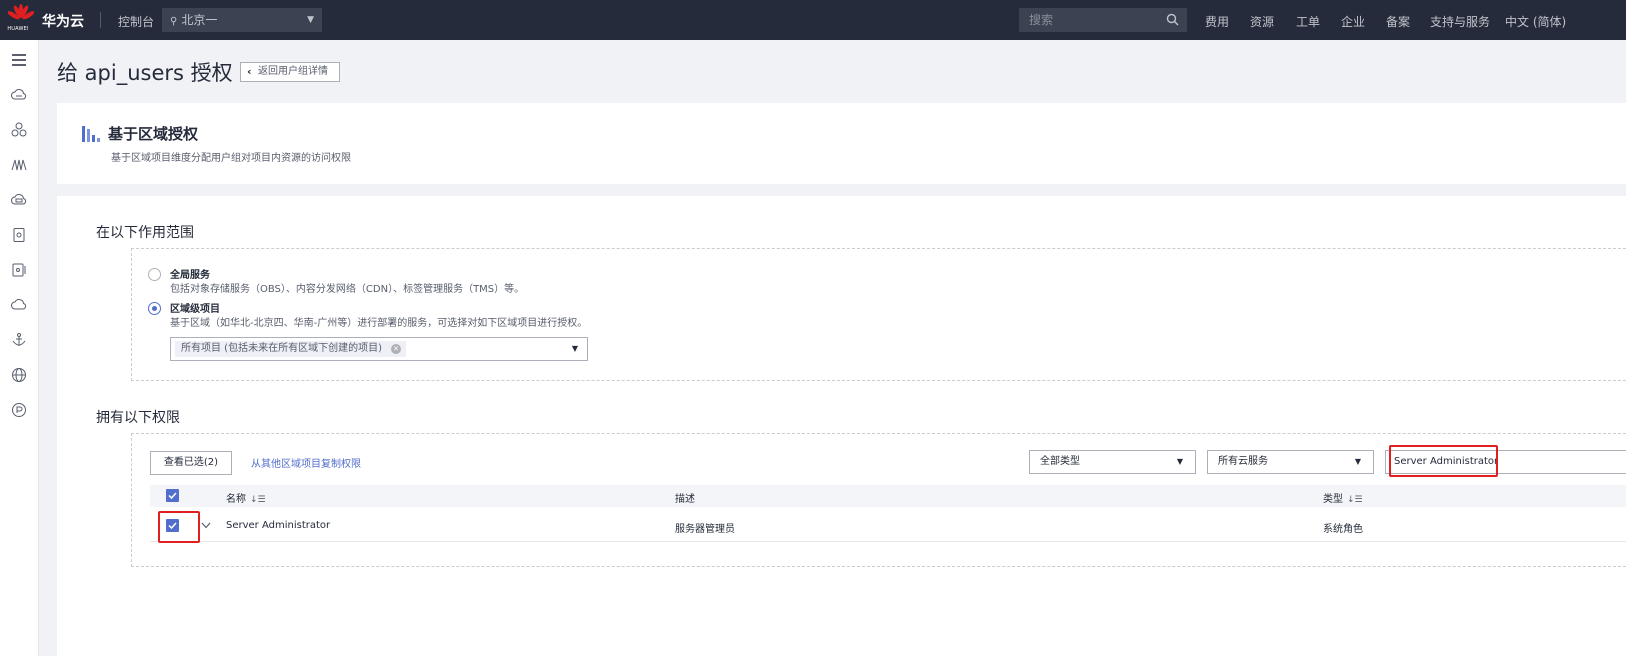 Image resolution: width=1626 pixels, height=656 pixels. I want to click on table-row: Server Administrator 服务器管理员 系统角色, so click(888, 526).